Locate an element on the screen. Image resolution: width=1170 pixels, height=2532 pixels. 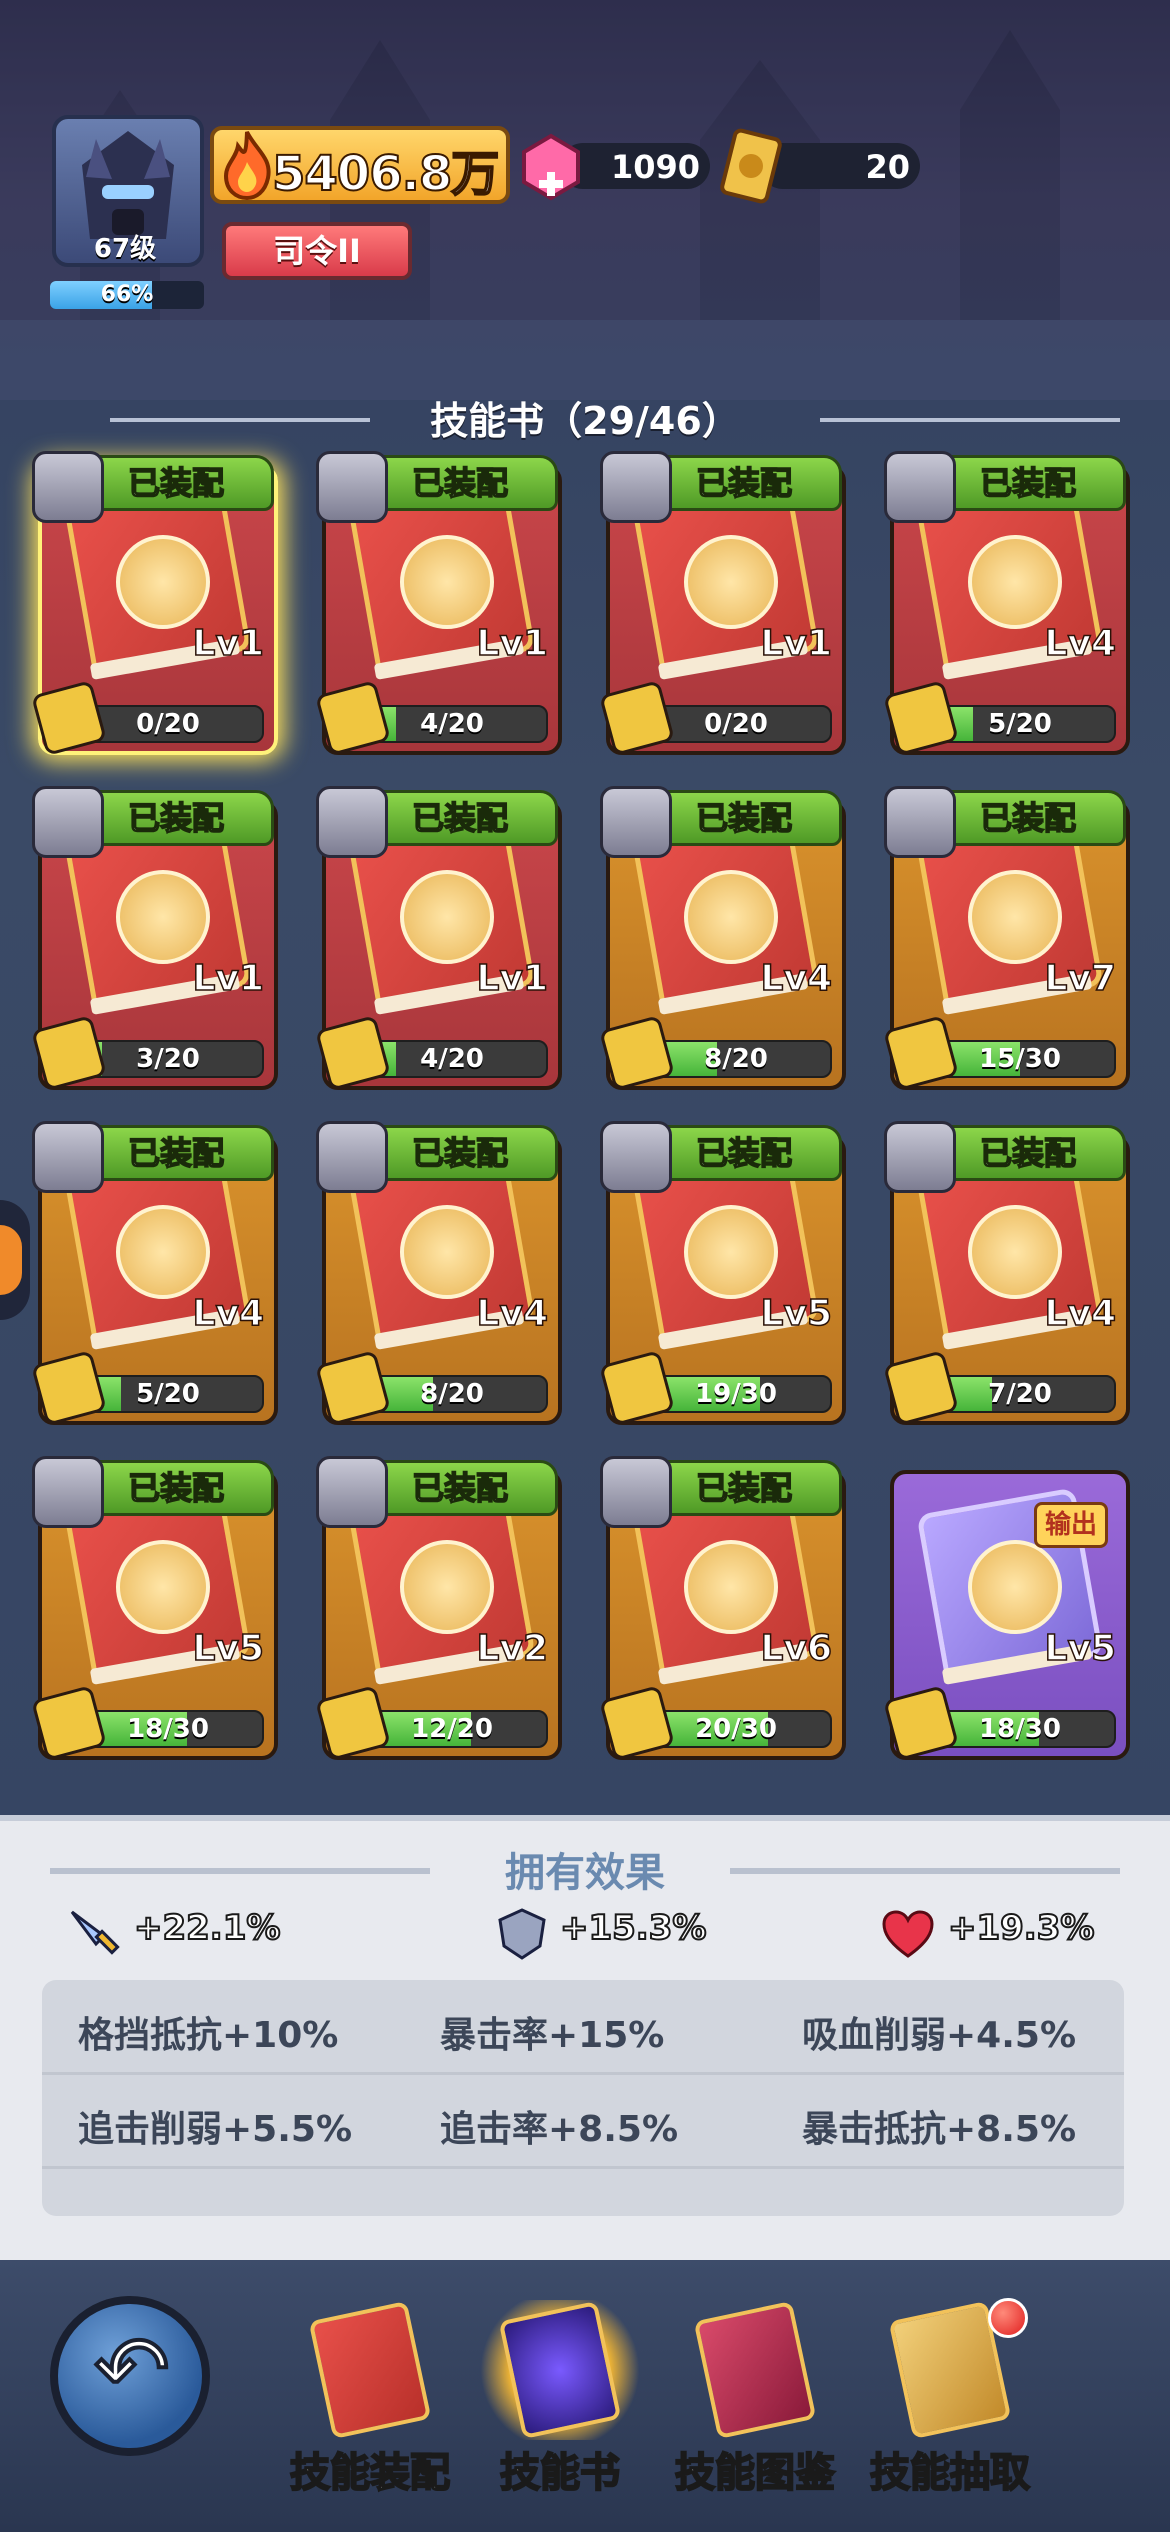
stat-item: 吸血削弱+4.5% is located at coordinates (939, 2035).